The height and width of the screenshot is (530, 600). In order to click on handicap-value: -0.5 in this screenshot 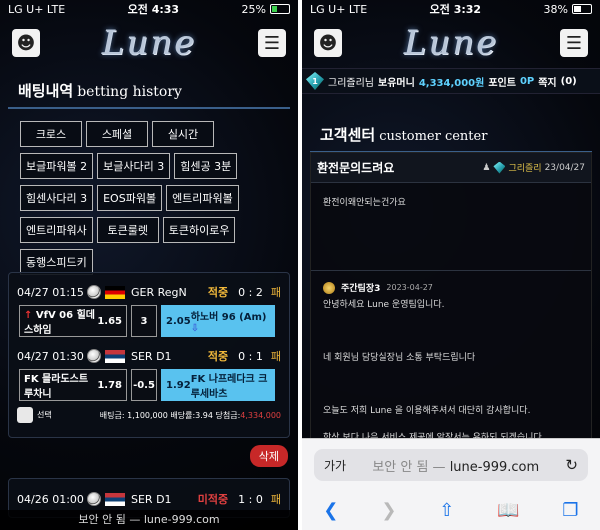, I will do `click(144, 385)`.